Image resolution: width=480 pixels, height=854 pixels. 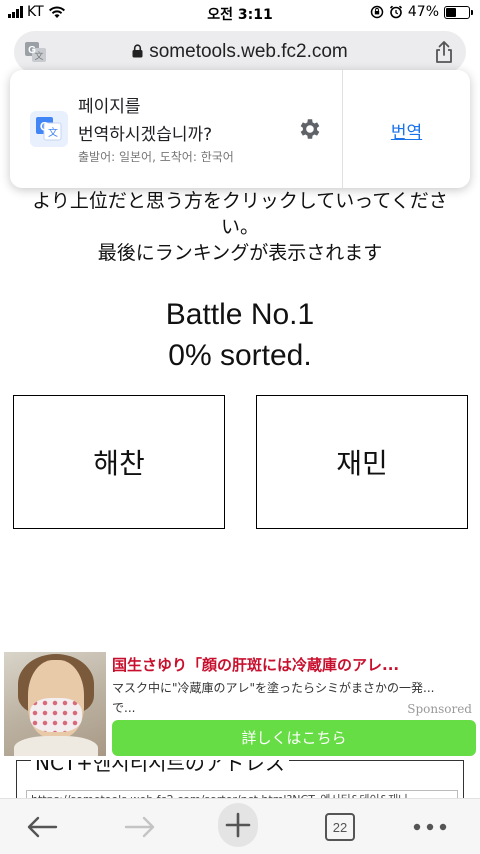 What do you see at coordinates (309, 129) in the screenshot?
I see `gear-icon` at bounding box center [309, 129].